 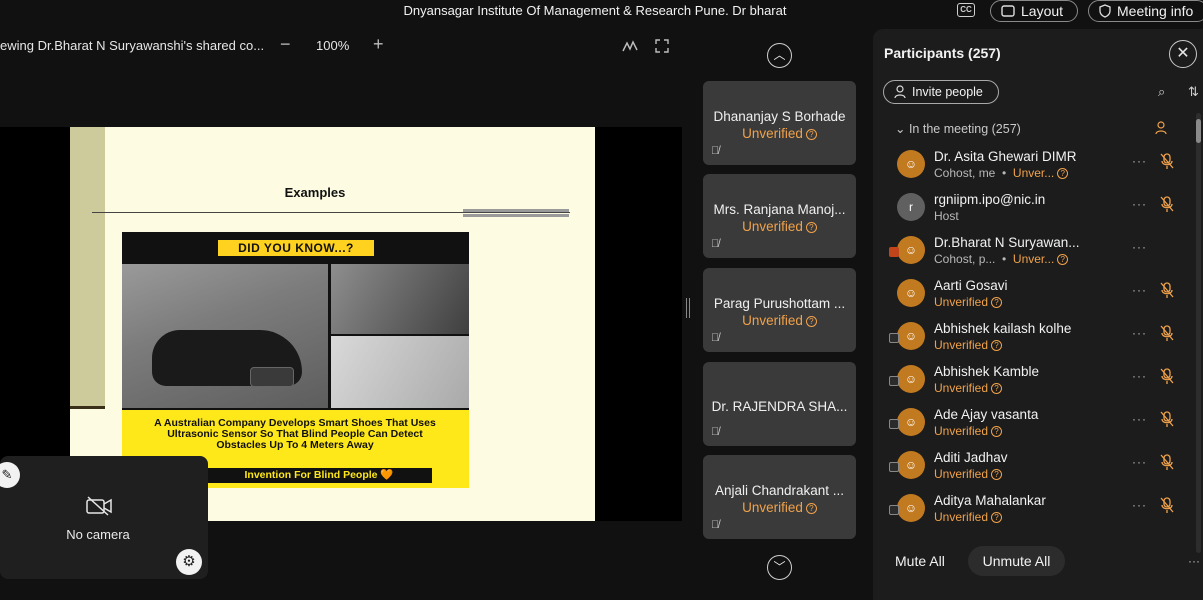 What do you see at coordinates (990, 500) in the screenshot?
I see `participant-name: Aditya Mahalankar` at bounding box center [990, 500].